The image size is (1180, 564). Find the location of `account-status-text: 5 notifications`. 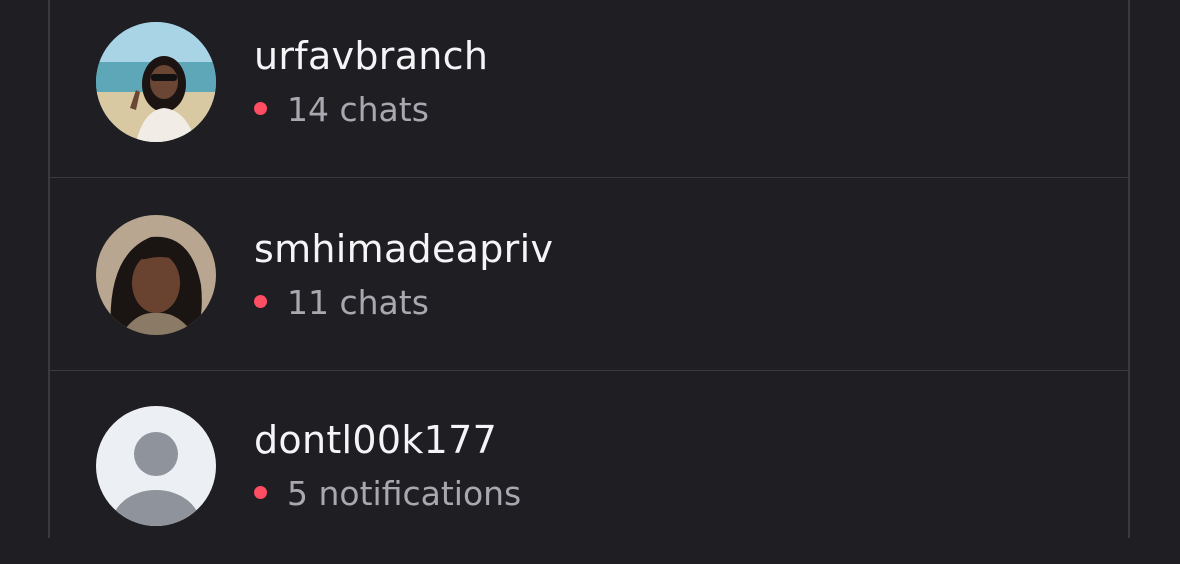

account-status-text: 5 notifications is located at coordinates (404, 493).